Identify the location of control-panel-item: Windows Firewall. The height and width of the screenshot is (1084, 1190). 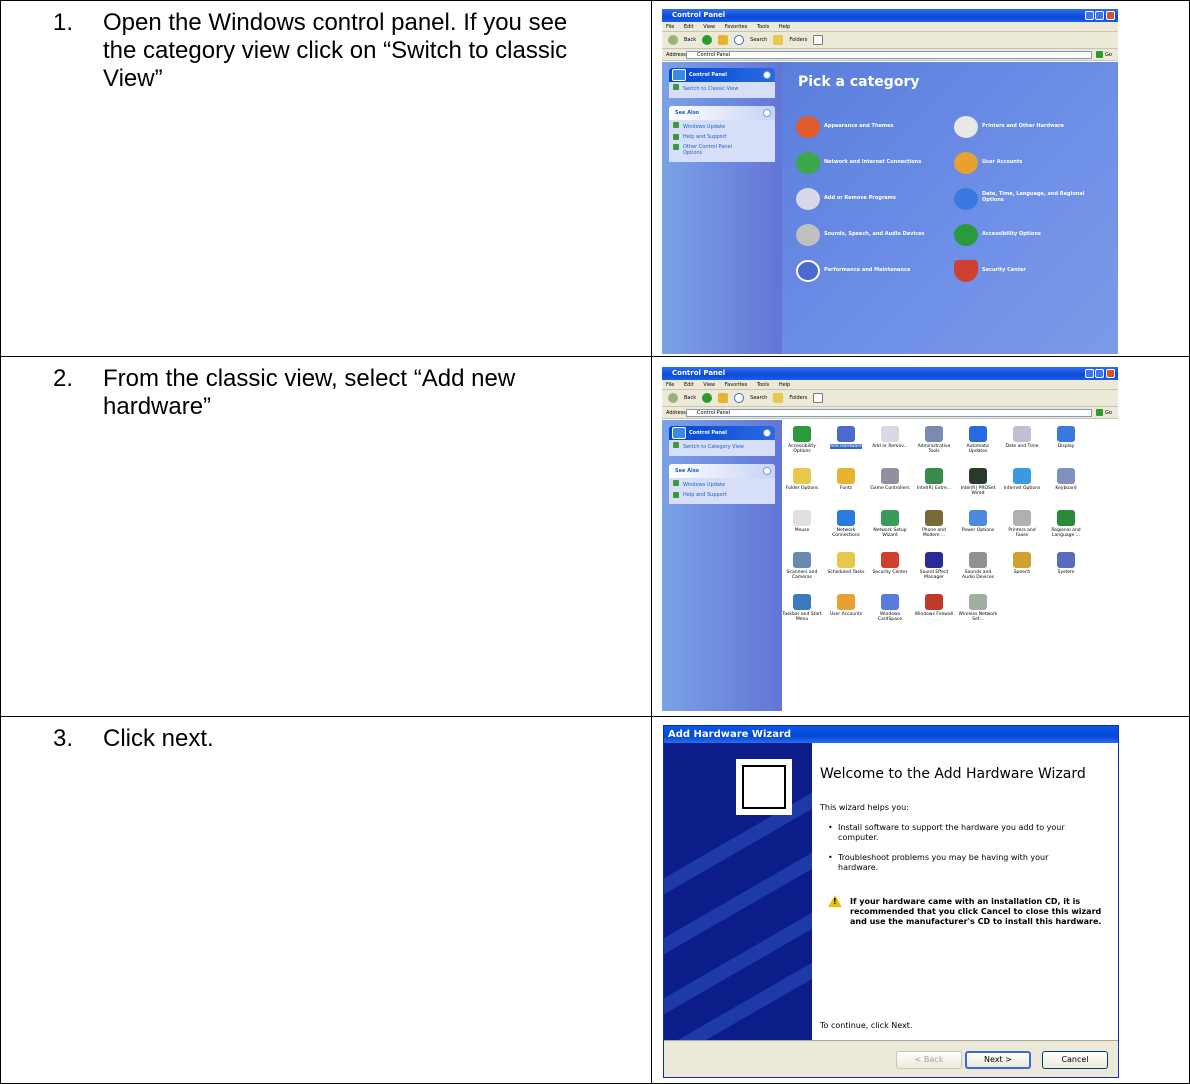
(934, 605).